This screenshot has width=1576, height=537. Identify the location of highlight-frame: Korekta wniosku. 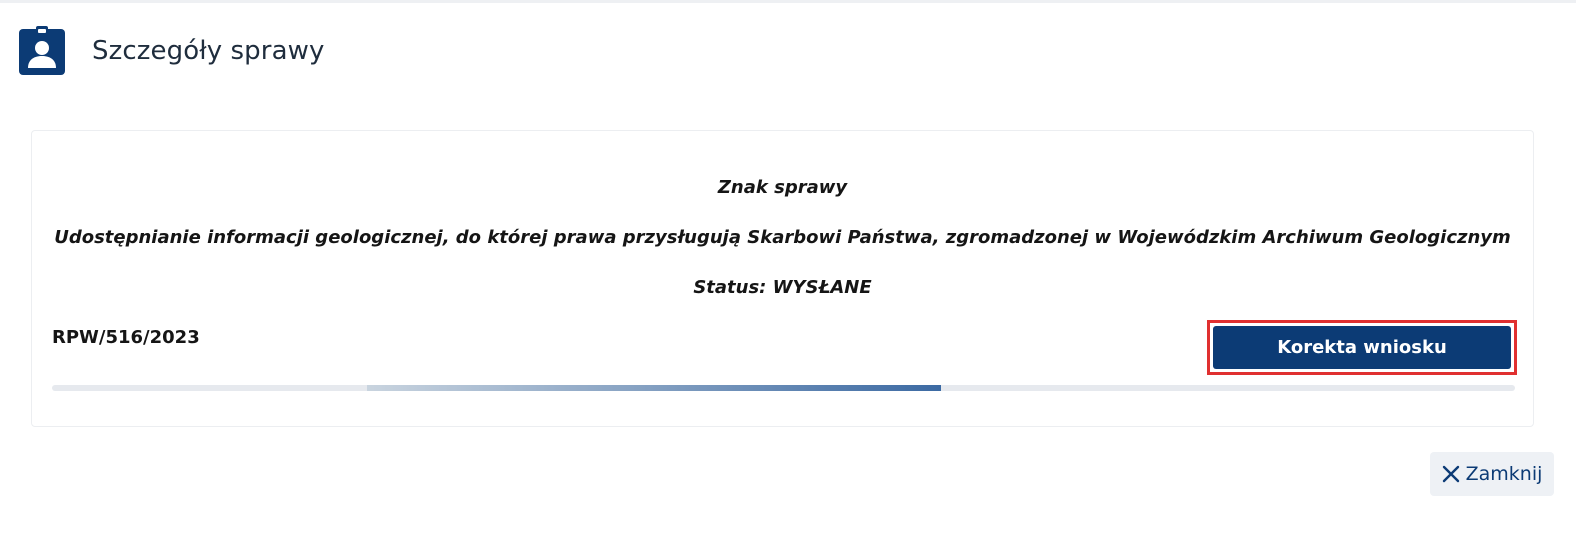
(1362, 347).